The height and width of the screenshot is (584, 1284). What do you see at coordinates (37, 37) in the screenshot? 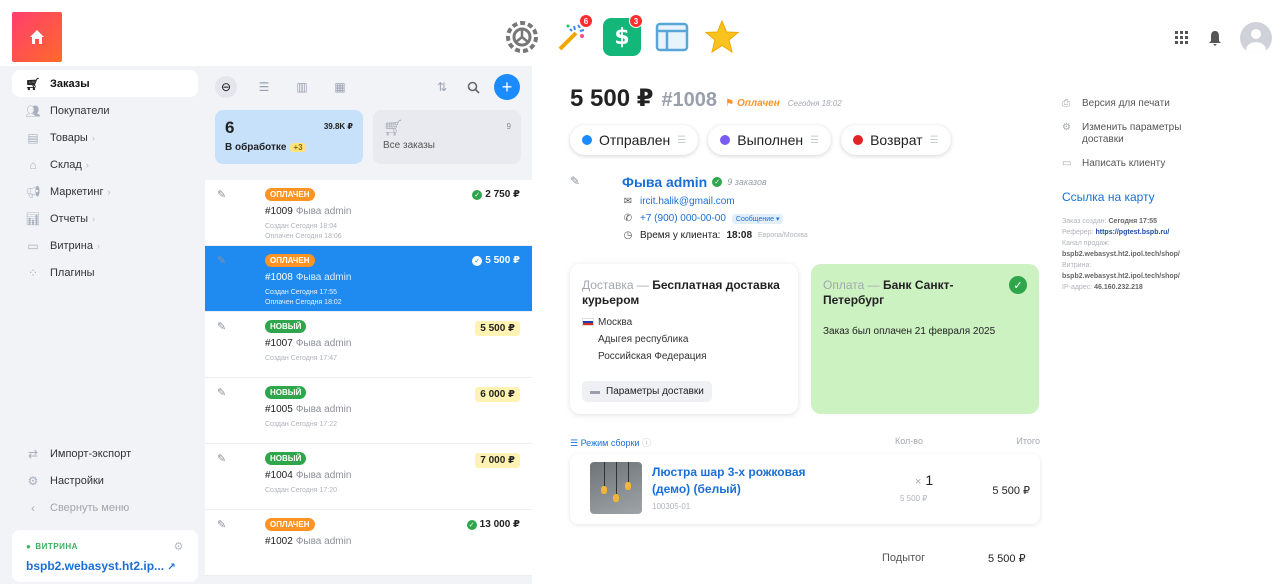
I see `home-button` at bounding box center [37, 37].